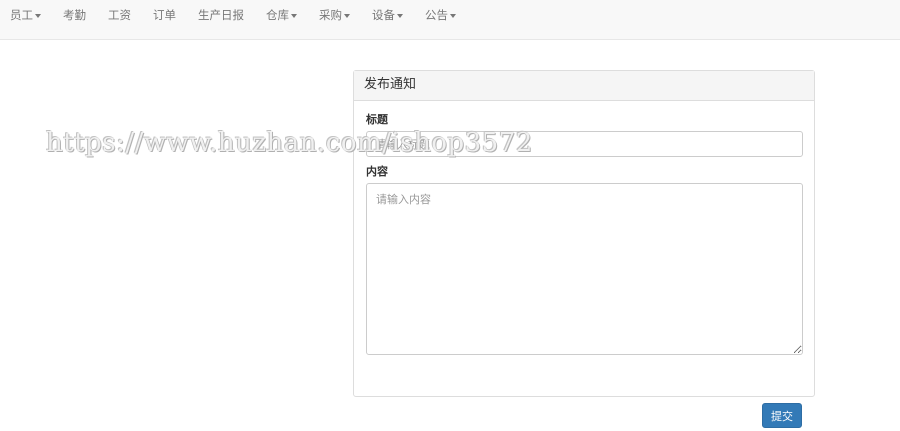 This screenshot has height=431, width=900. What do you see at coordinates (584, 86) in the screenshot?
I see `panel-title: 发布通知` at bounding box center [584, 86].